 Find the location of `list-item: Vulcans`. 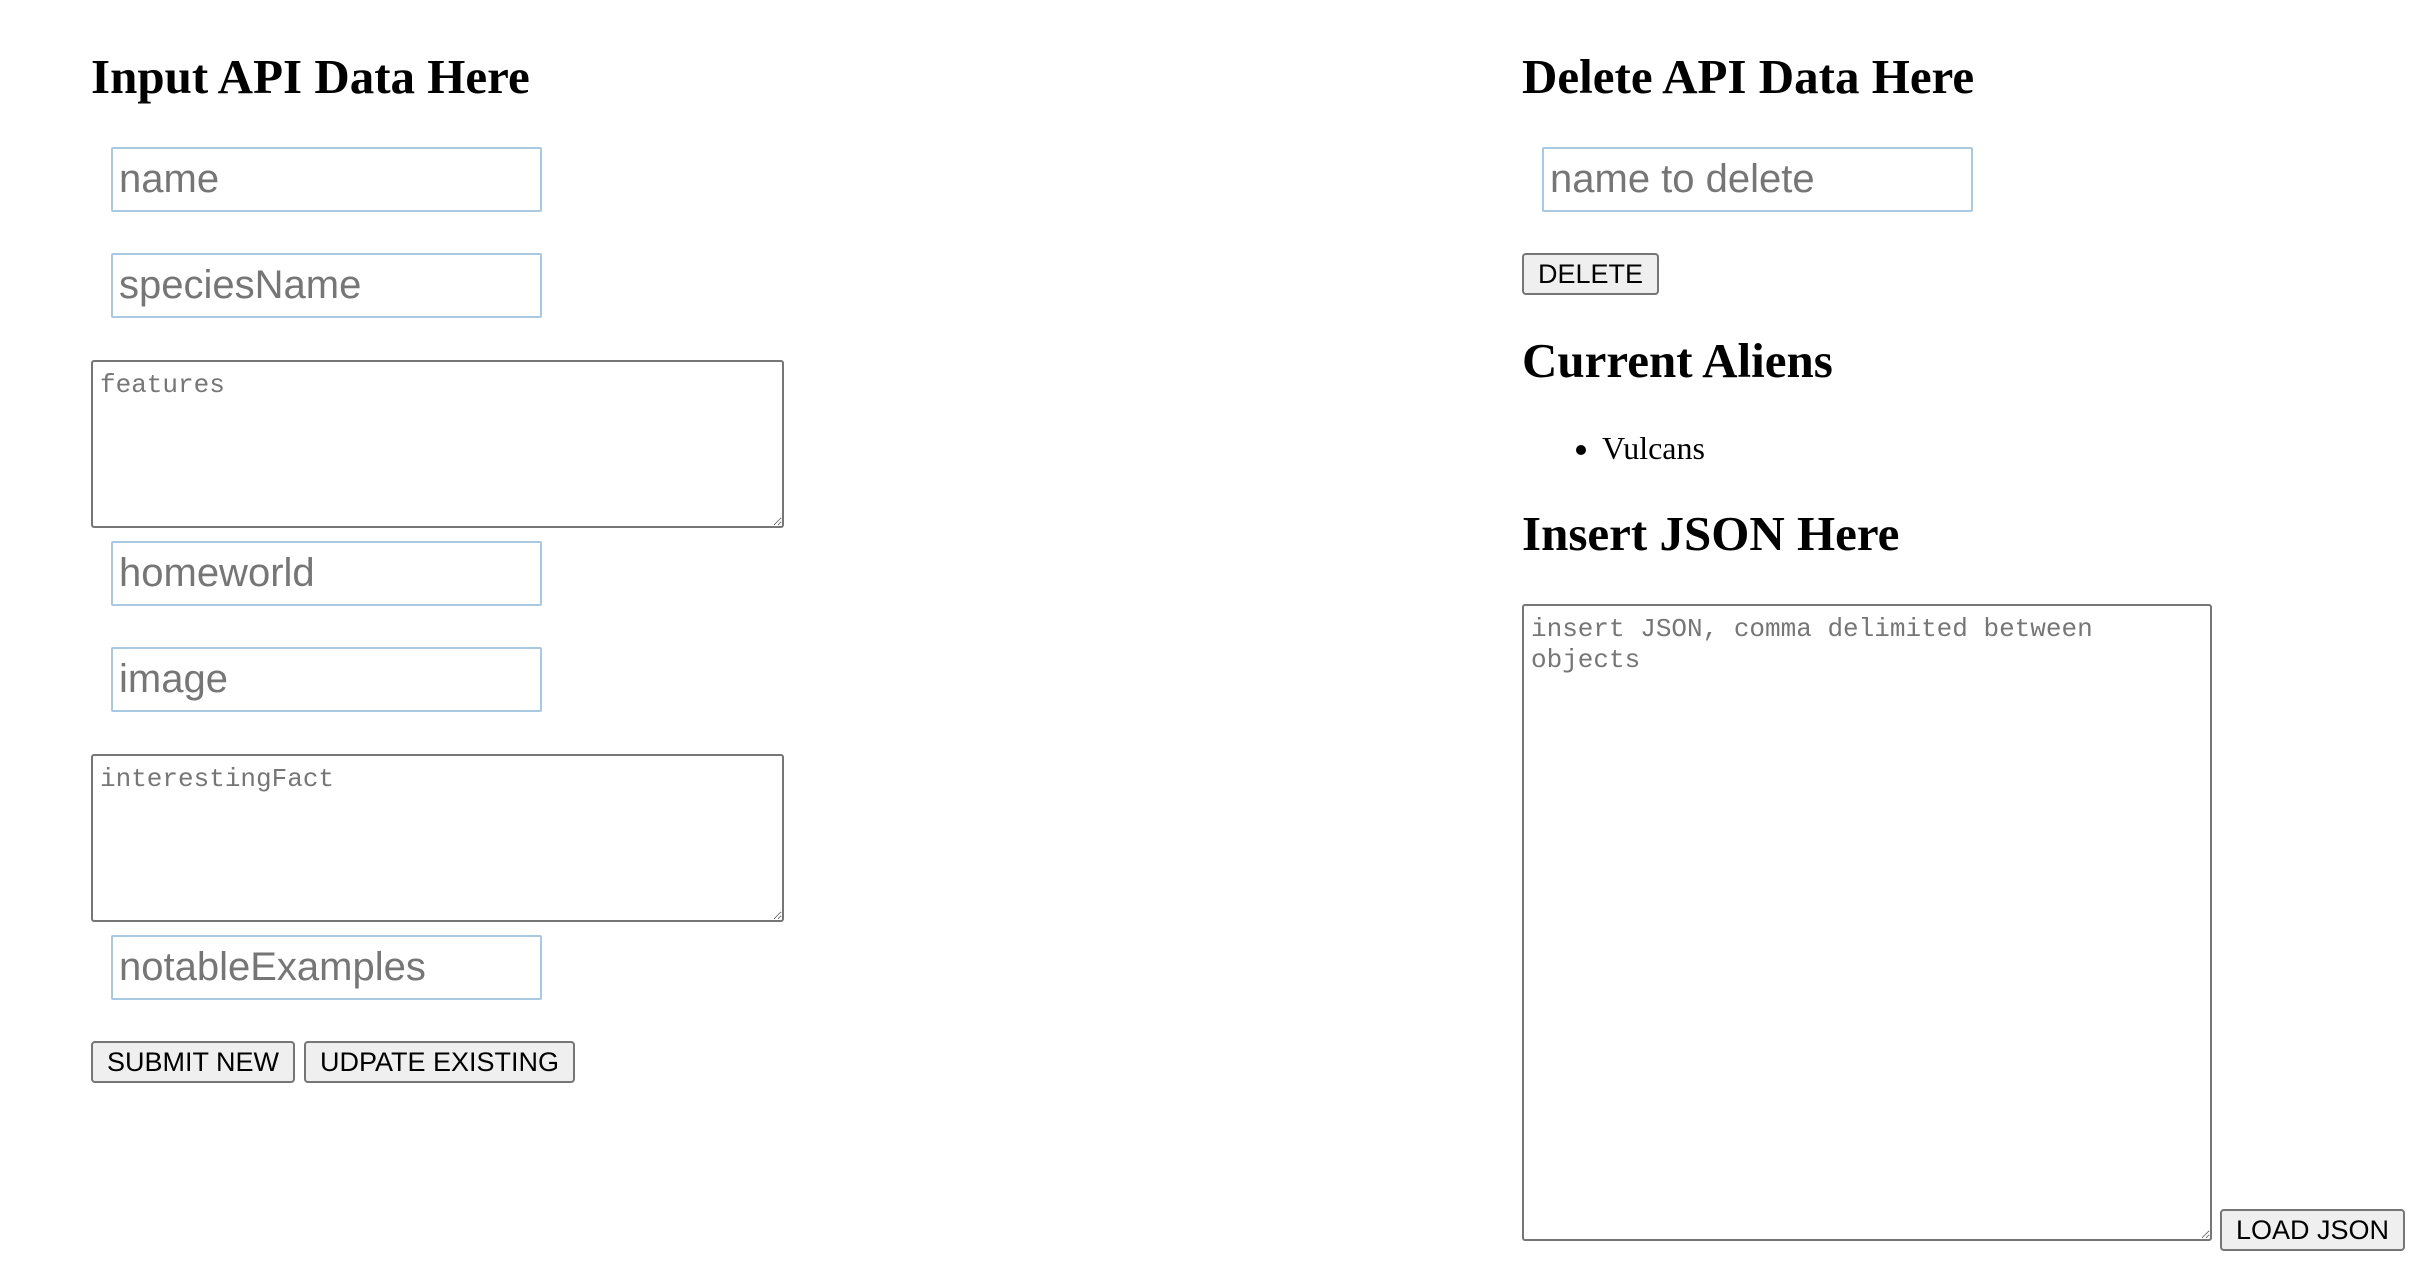

list-item: Vulcans is located at coordinates (1653, 448).